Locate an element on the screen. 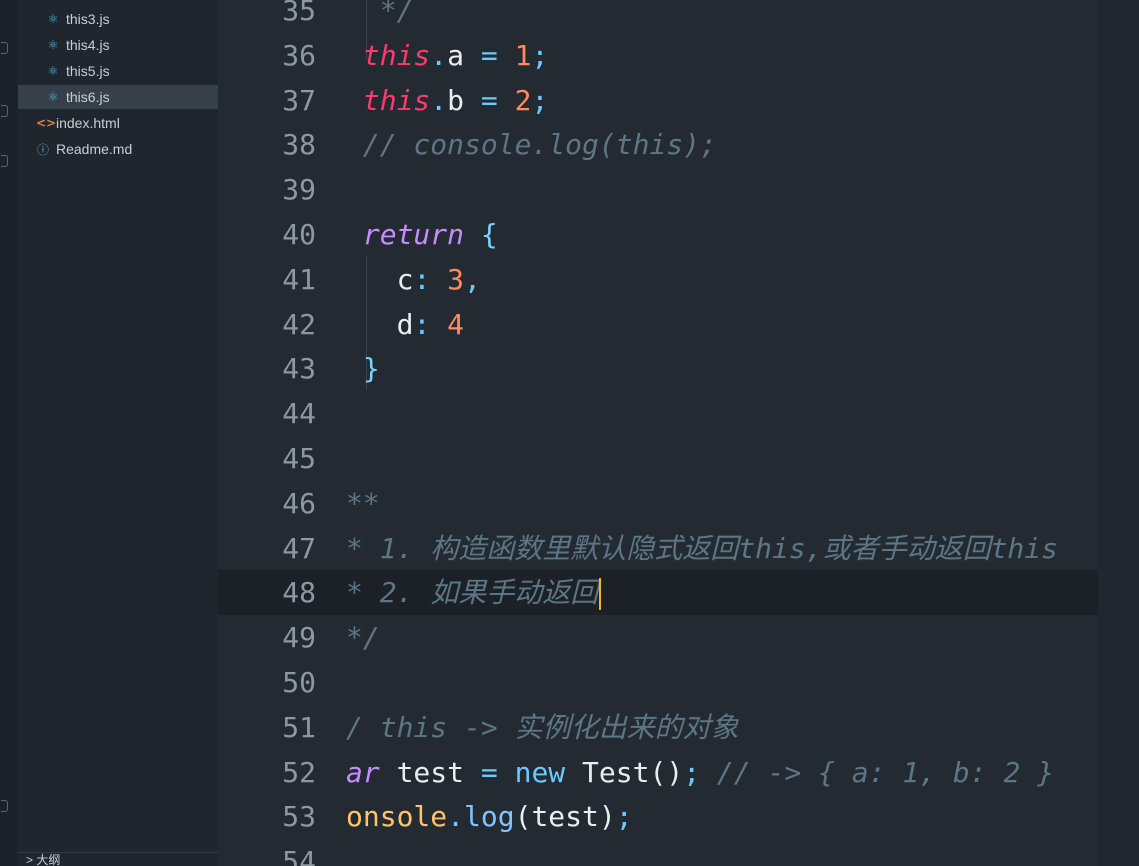  line-number: 37 is located at coordinates (299, 100).